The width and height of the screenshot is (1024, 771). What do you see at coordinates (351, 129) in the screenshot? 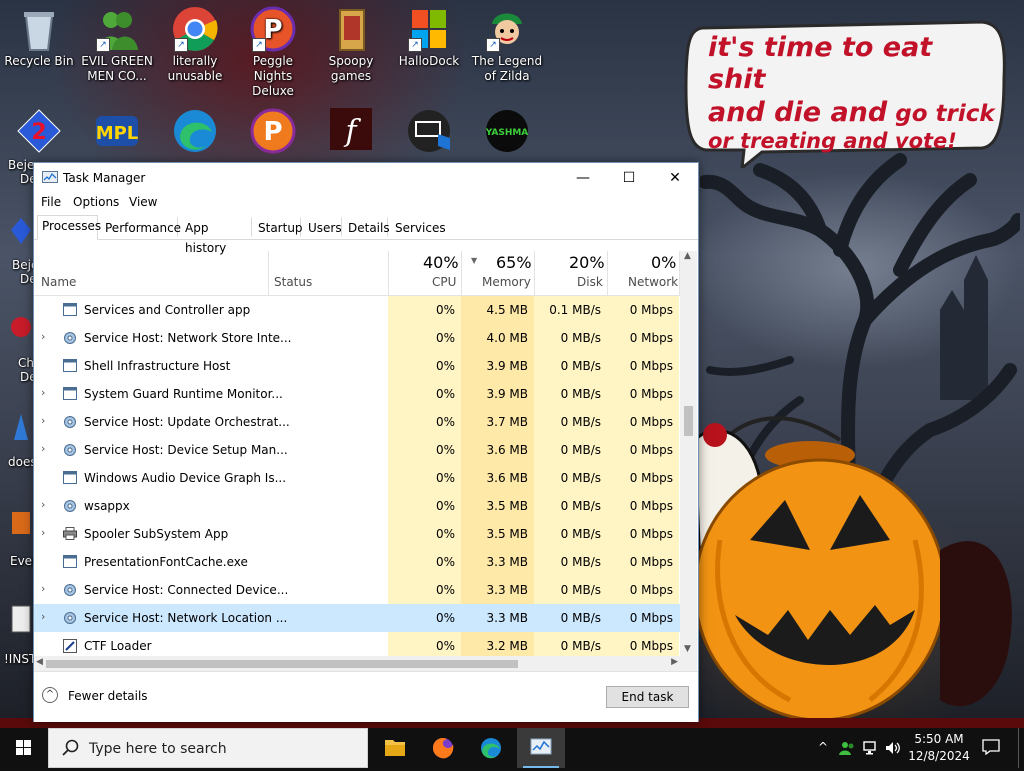
I see `flash-icon: f` at bounding box center [351, 129].